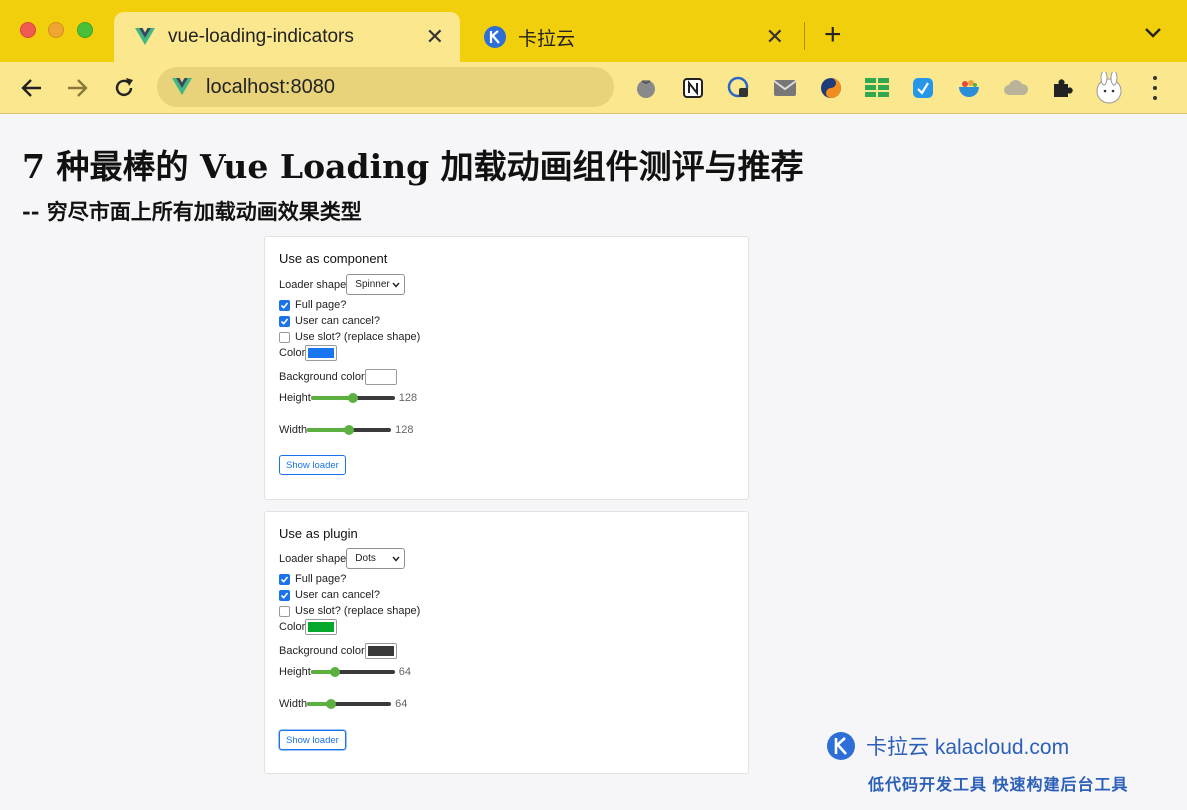 The height and width of the screenshot is (810, 1187). I want to click on watermark-brand: 卡拉云 kalacloud.com, so click(968, 747).